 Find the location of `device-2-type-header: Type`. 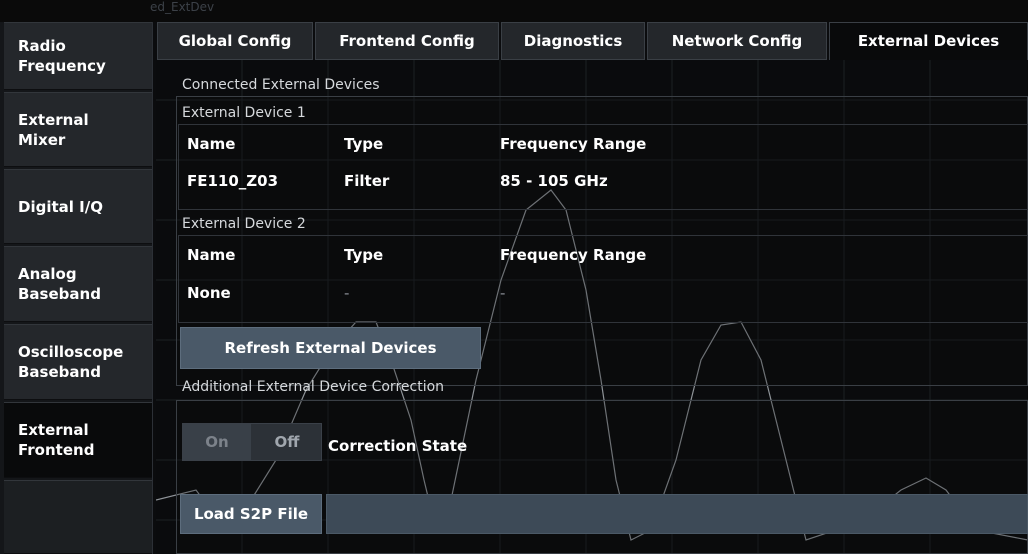

device-2-type-header: Type is located at coordinates (364, 255).